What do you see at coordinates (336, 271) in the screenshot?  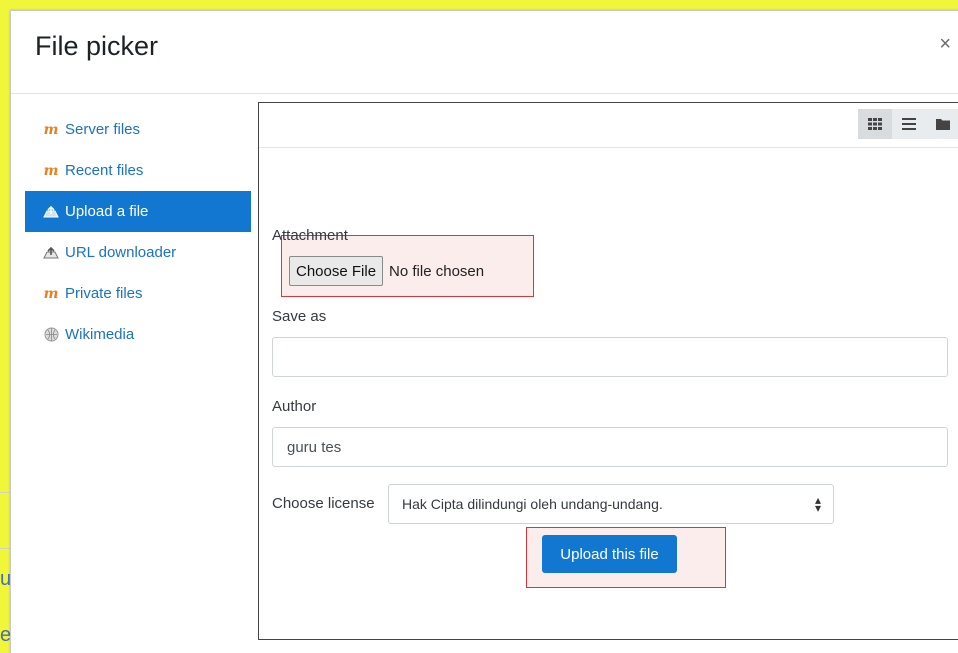 I see `choose-file-button: Choose File` at bounding box center [336, 271].